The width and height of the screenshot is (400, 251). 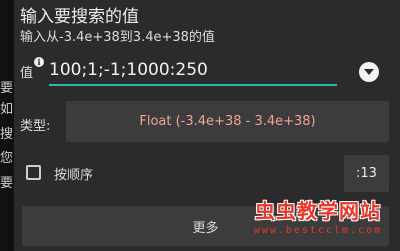 I want to click on type-select-button: Float (-3.4e+38 - 3.4e+38), so click(x=227, y=121).